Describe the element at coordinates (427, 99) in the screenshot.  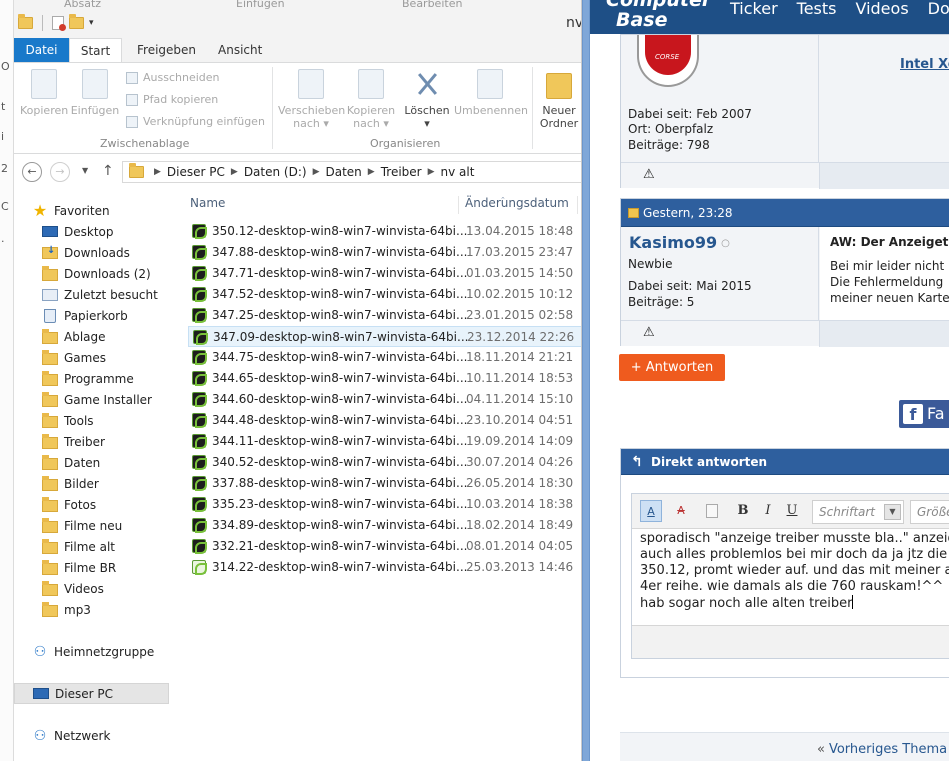
I see `delete-button: Löschen ▾` at that location.